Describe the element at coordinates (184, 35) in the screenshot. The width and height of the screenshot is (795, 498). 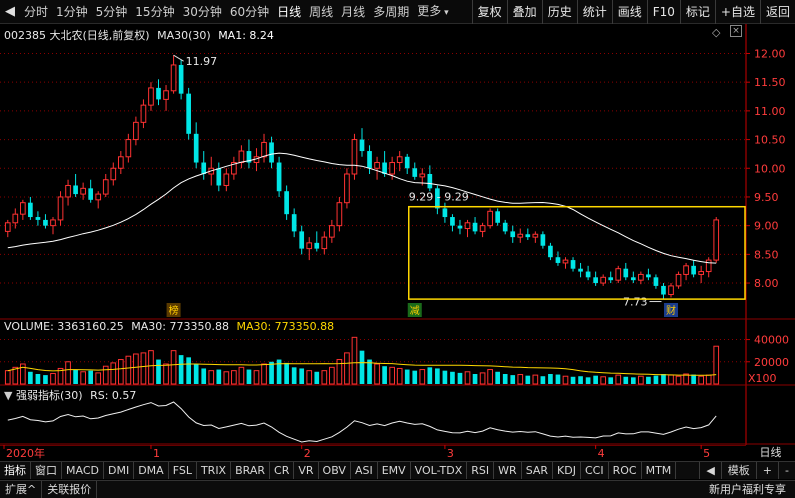
I see `ma-indicator-name: MA30(30)` at that location.